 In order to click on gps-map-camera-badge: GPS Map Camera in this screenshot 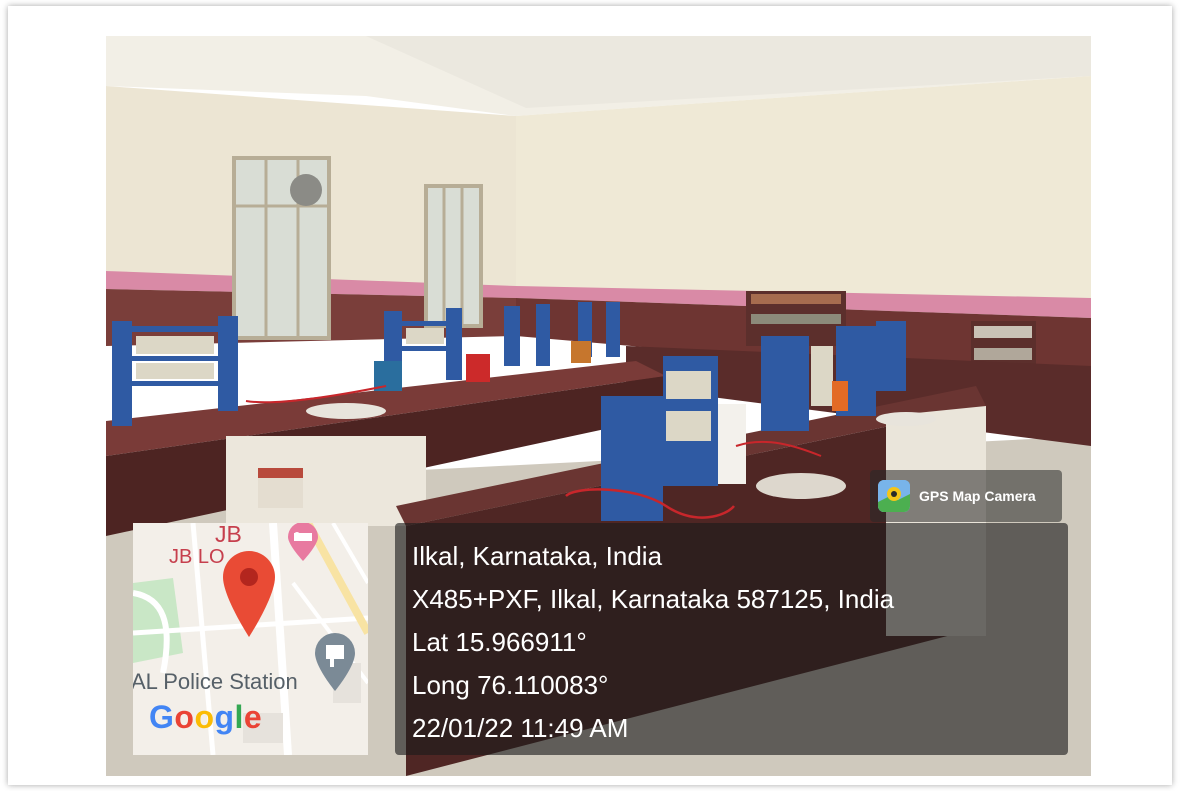, I will do `click(966, 496)`.